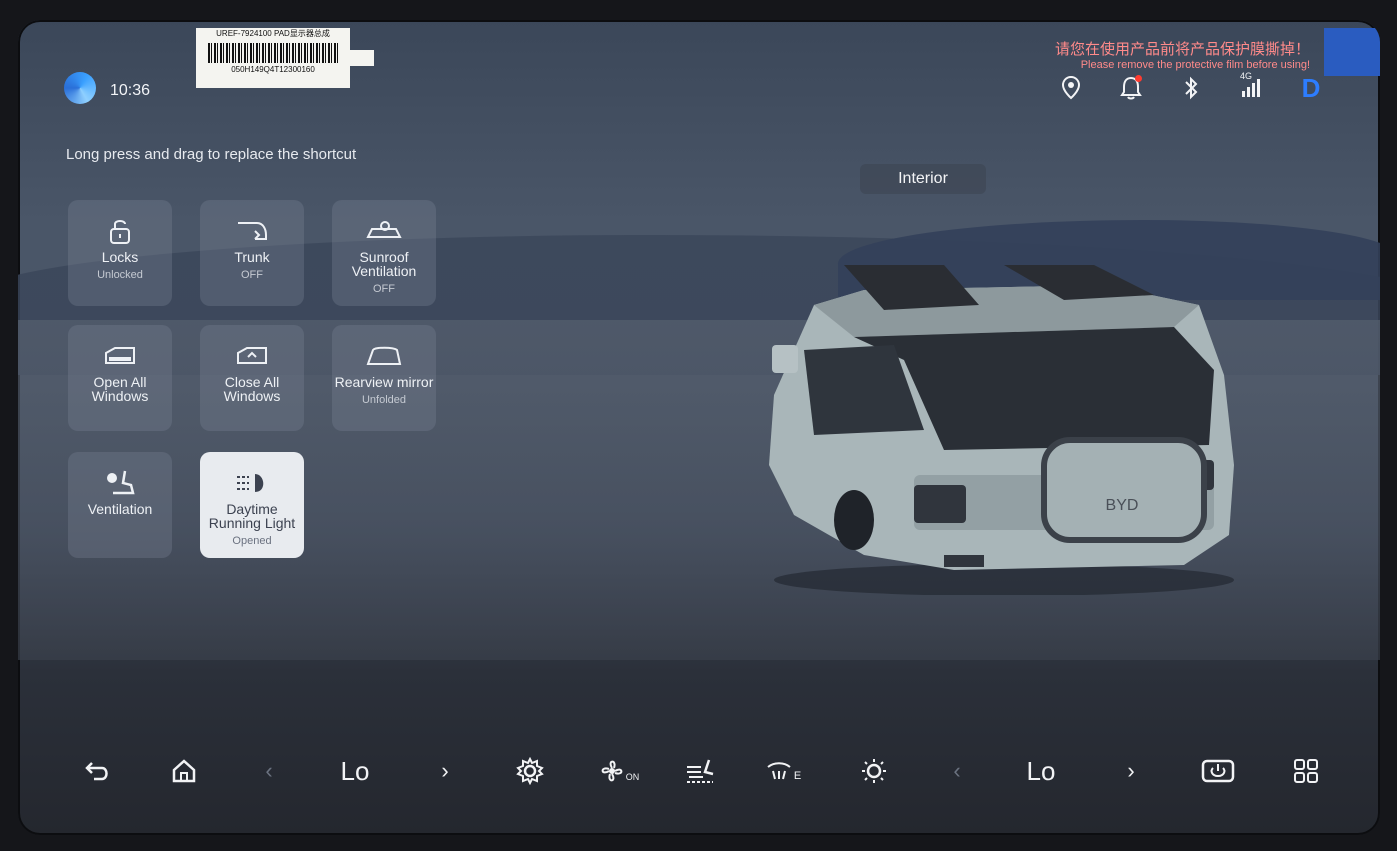 This screenshot has height=851, width=1397. I want to click on protective-film-sticker: UREF-7924100 PAD显示器总成 050H149Q4T12300160, so click(273, 58).